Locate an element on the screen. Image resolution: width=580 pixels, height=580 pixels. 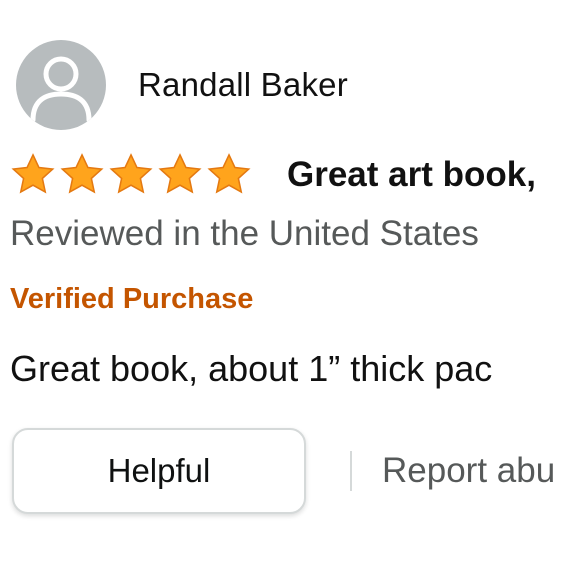
star-rating is located at coordinates (132, 175).